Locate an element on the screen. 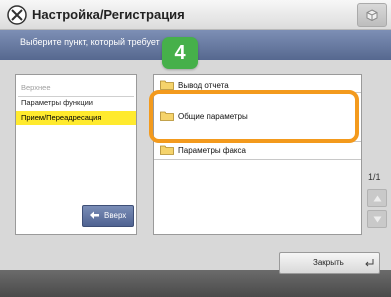 This screenshot has height=297, width=391. wrench-screwdriver-icon is located at coordinates (17, 15).